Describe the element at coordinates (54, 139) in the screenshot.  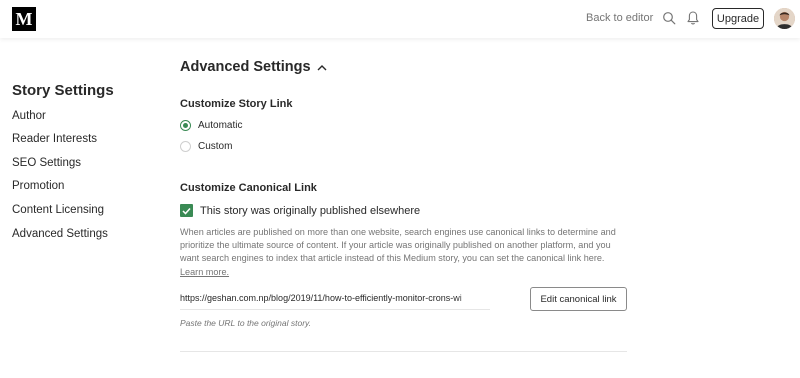
I see `sidebar-item-reader-interests: Reader Interests` at that location.